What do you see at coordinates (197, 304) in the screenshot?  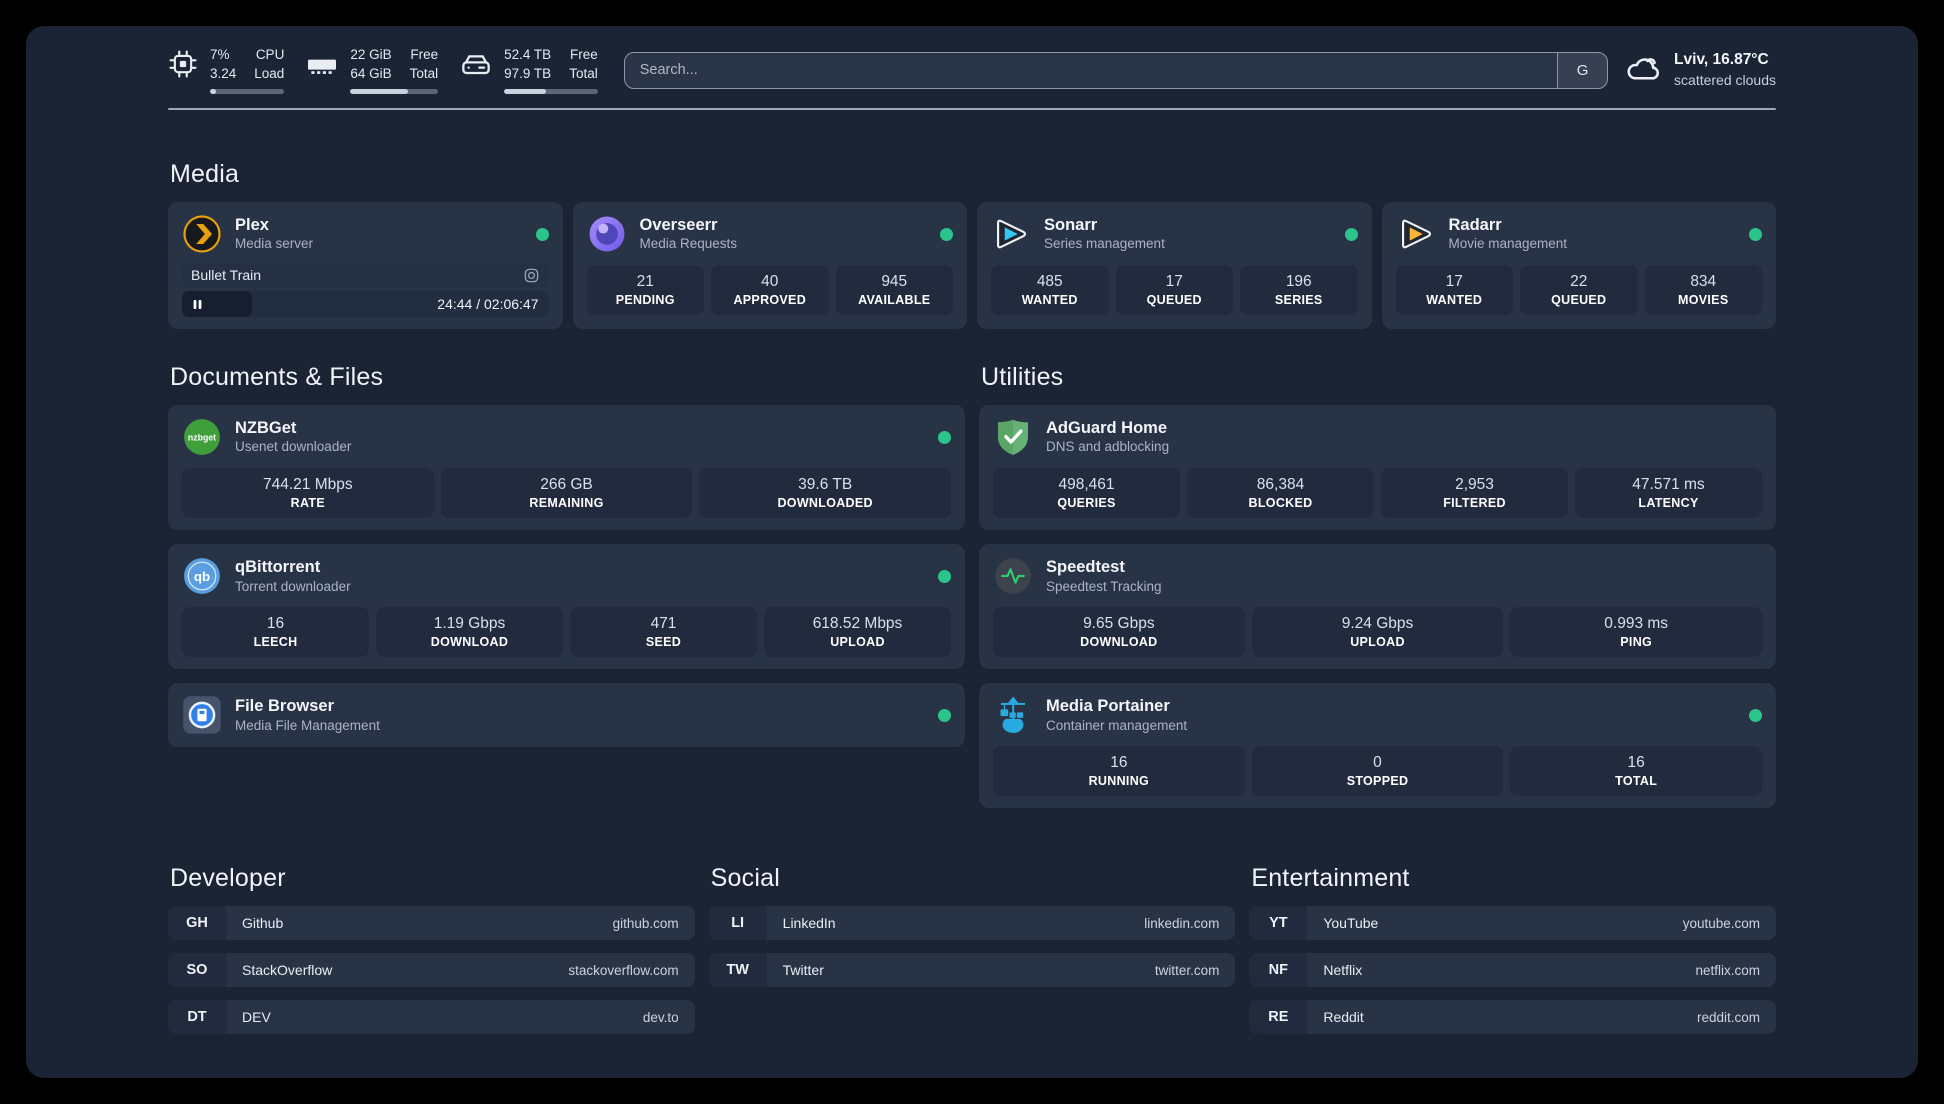 I see `pause-icon` at bounding box center [197, 304].